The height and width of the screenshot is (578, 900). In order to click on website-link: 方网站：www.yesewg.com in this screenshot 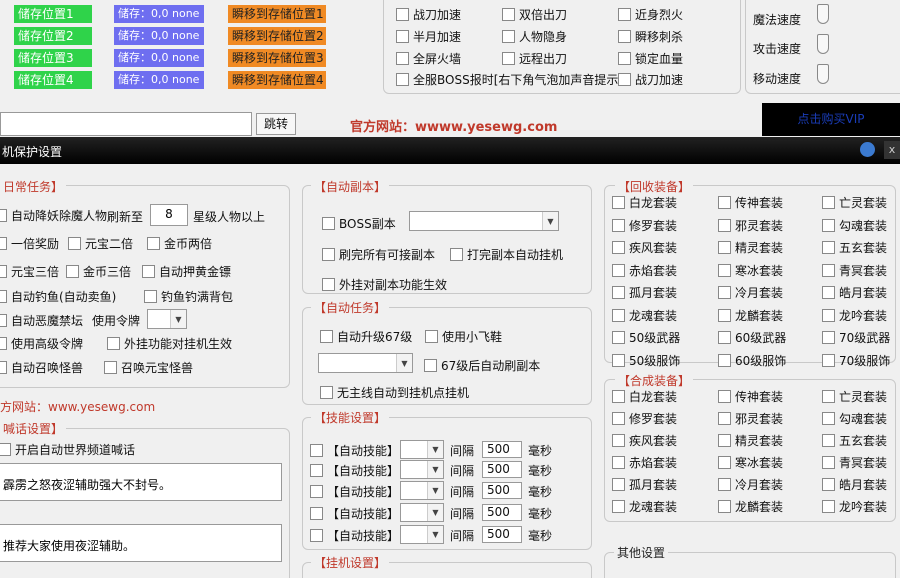, I will do `click(77, 406)`.